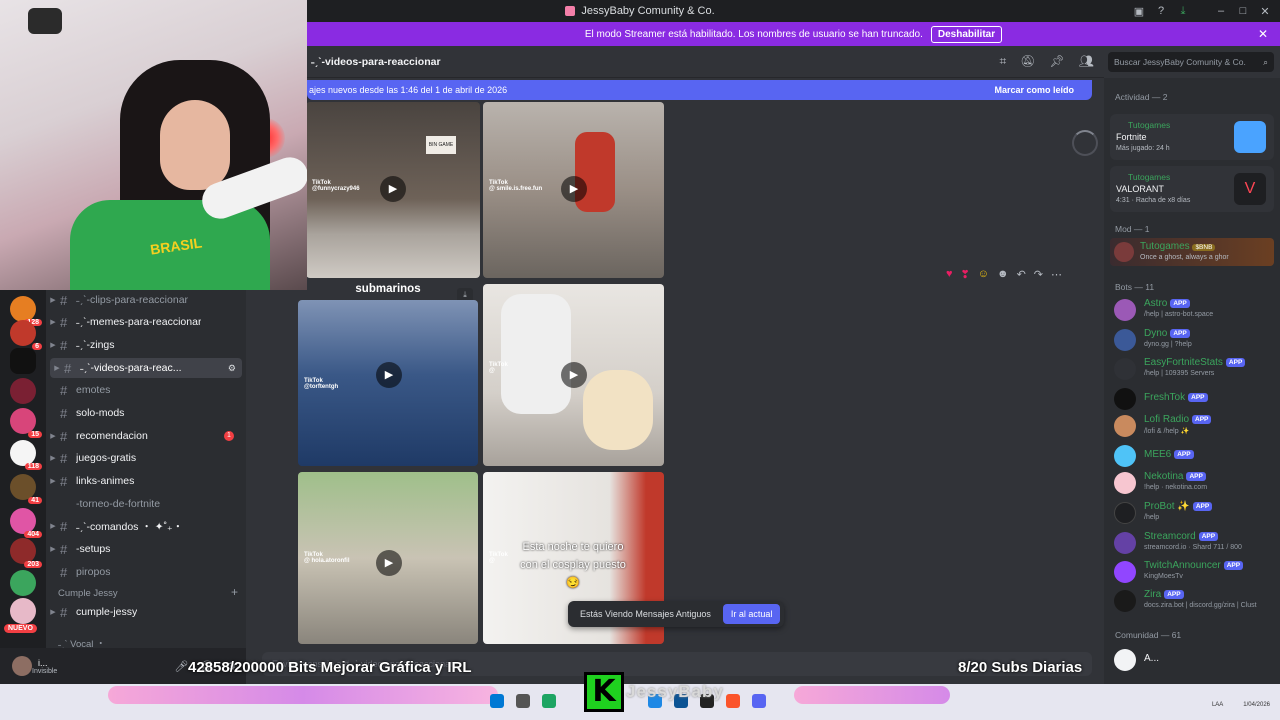 This screenshot has width=1280, height=720. What do you see at coordinates (1161, 11) in the screenshot?
I see `help-icon: ?` at bounding box center [1161, 11].